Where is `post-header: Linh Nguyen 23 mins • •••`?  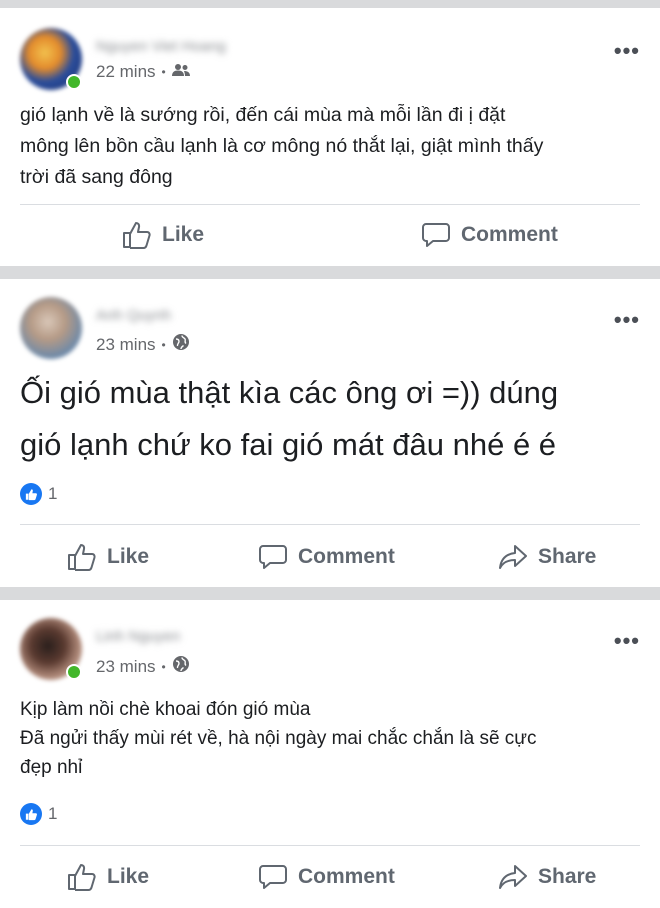
post-header: Linh Nguyen 23 mins • ••• is located at coordinates (330, 640).